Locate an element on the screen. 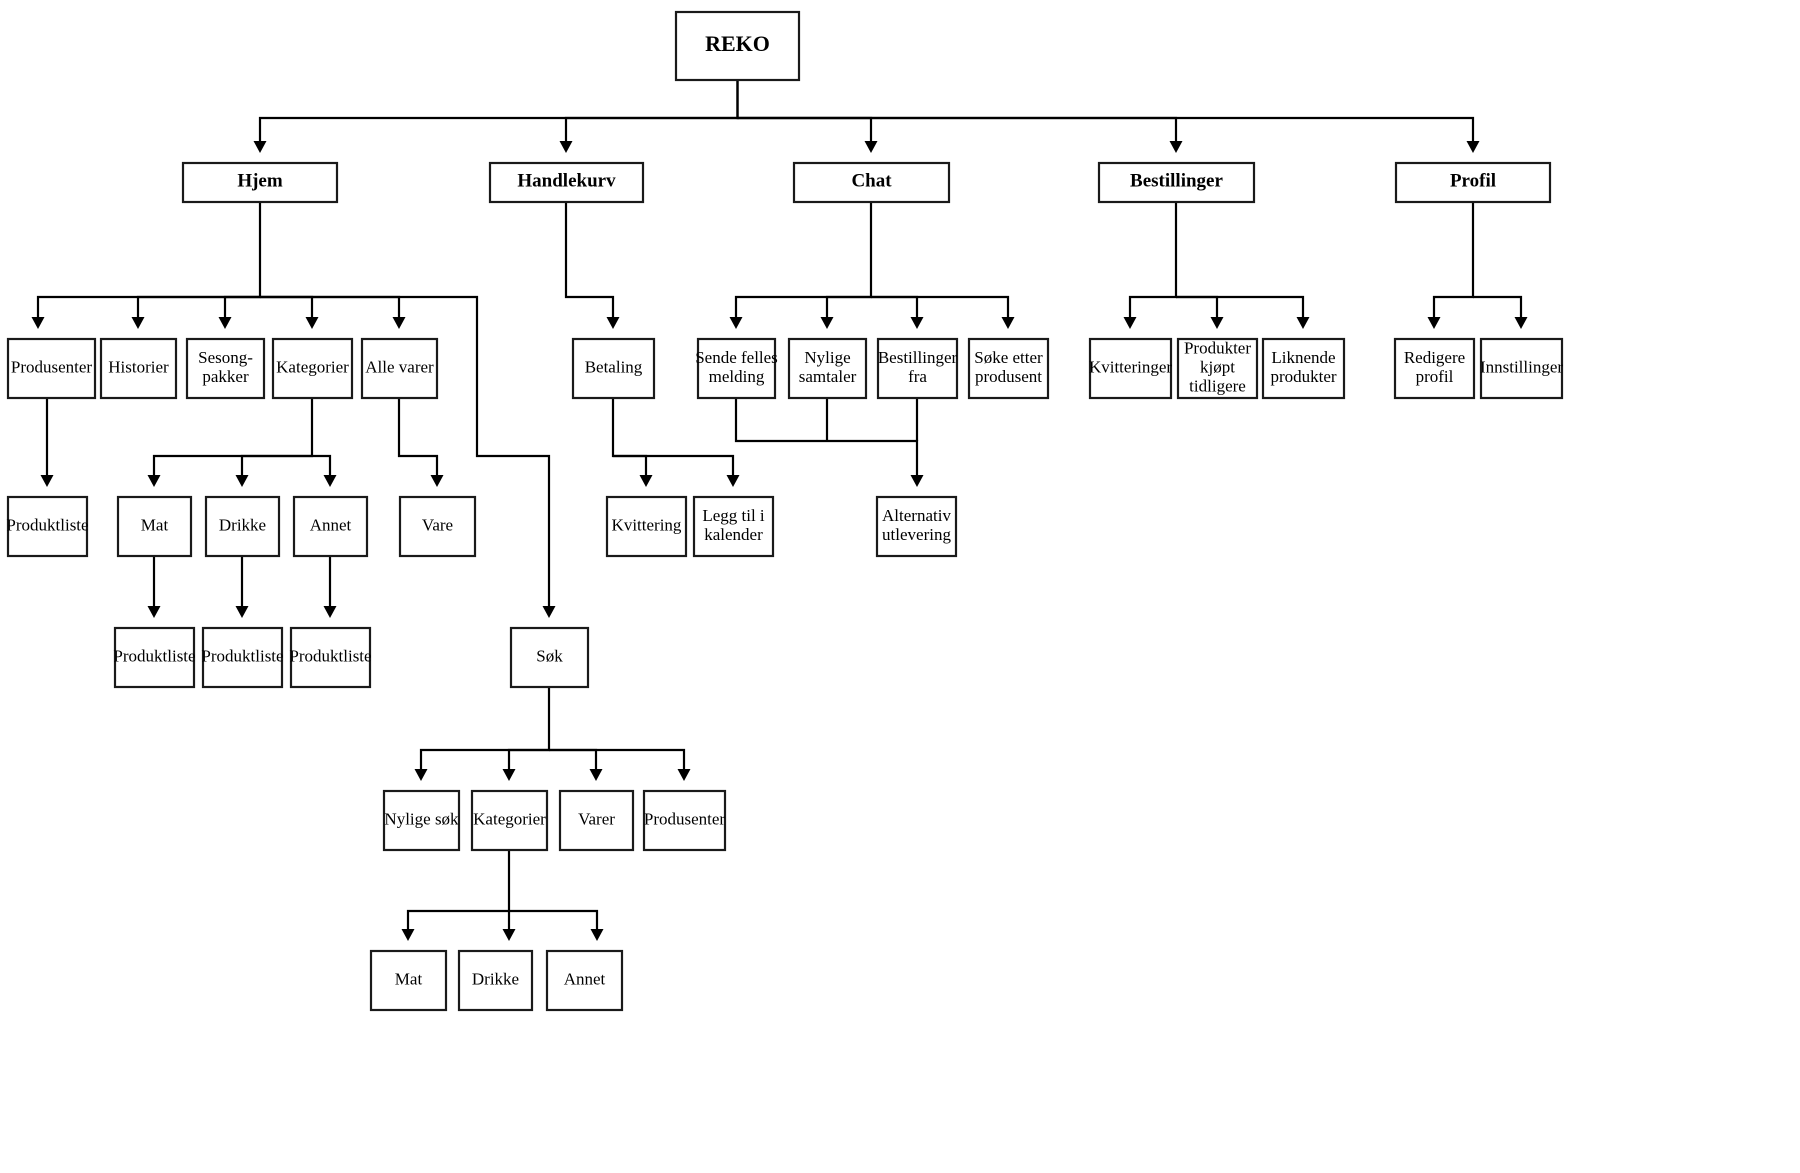 Image resolution: width=1800 pixels, height=1173 pixels. node-handlekurv: Handlekurv is located at coordinates (566, 182).